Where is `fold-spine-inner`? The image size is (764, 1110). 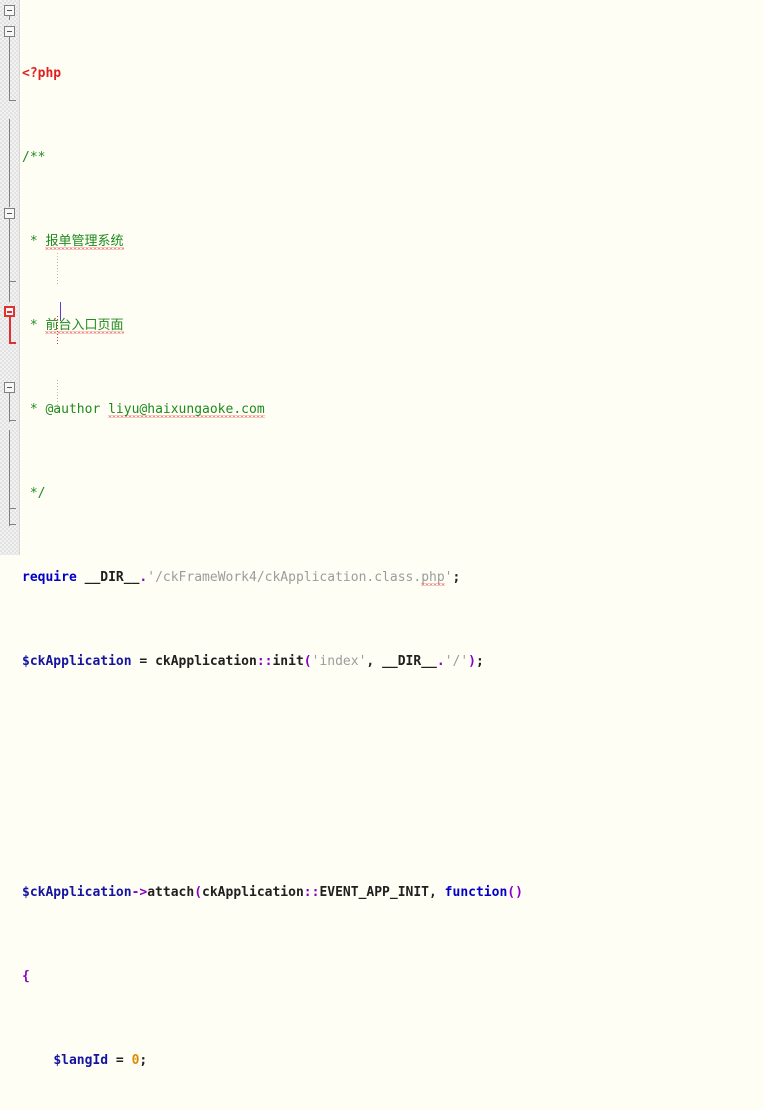
fold-spine-inner is located at coordinates (9, 407).